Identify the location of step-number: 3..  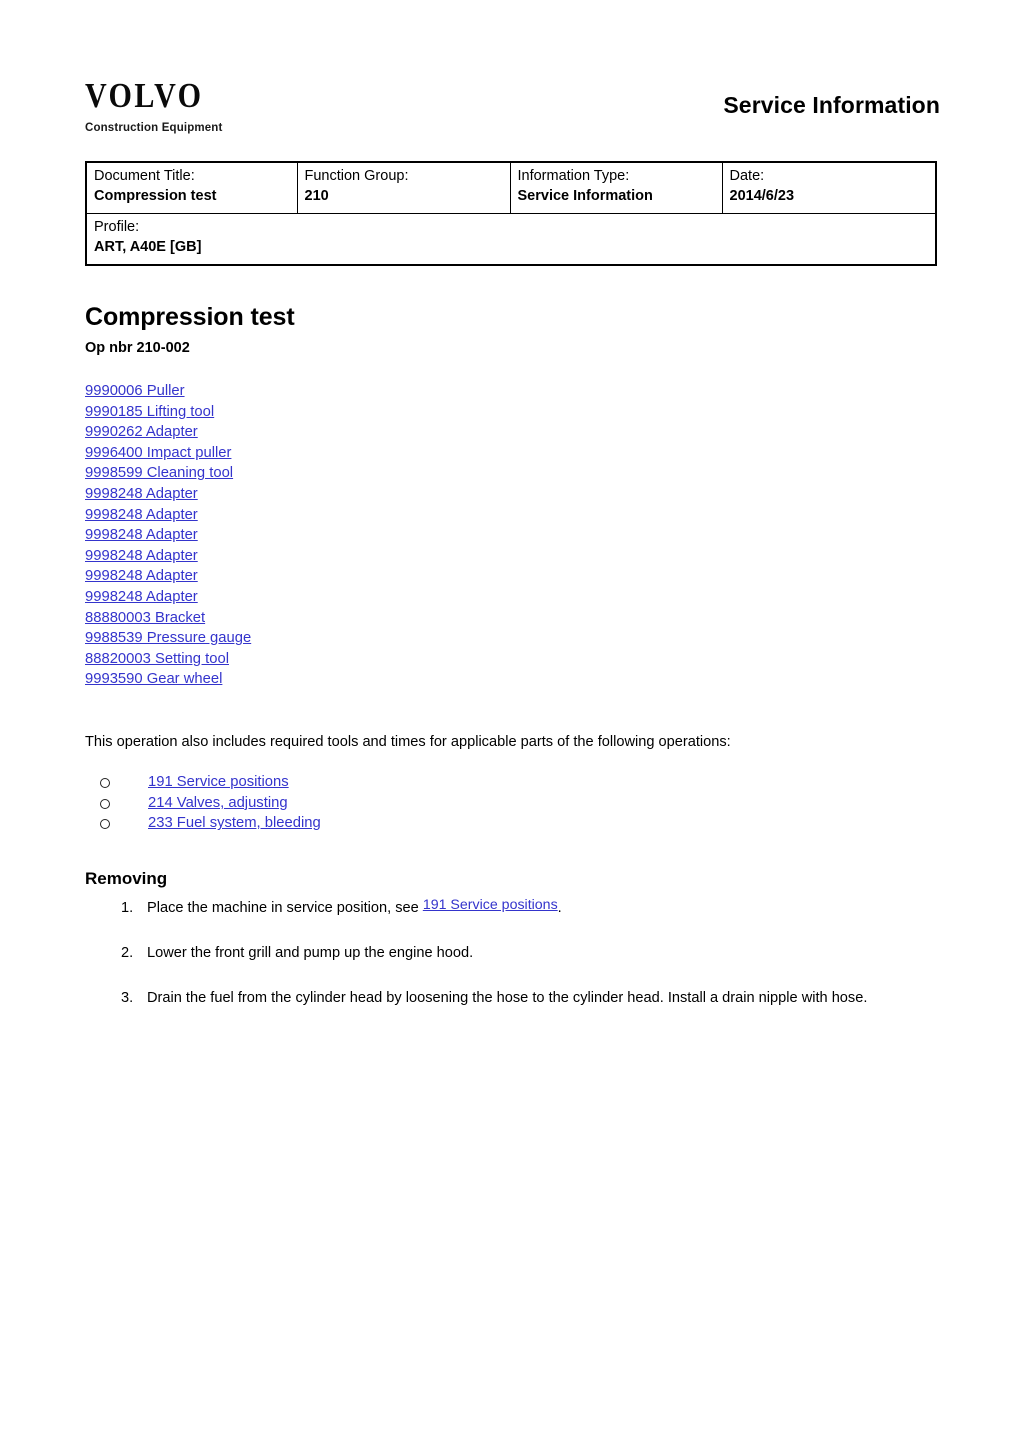
(127, 998).